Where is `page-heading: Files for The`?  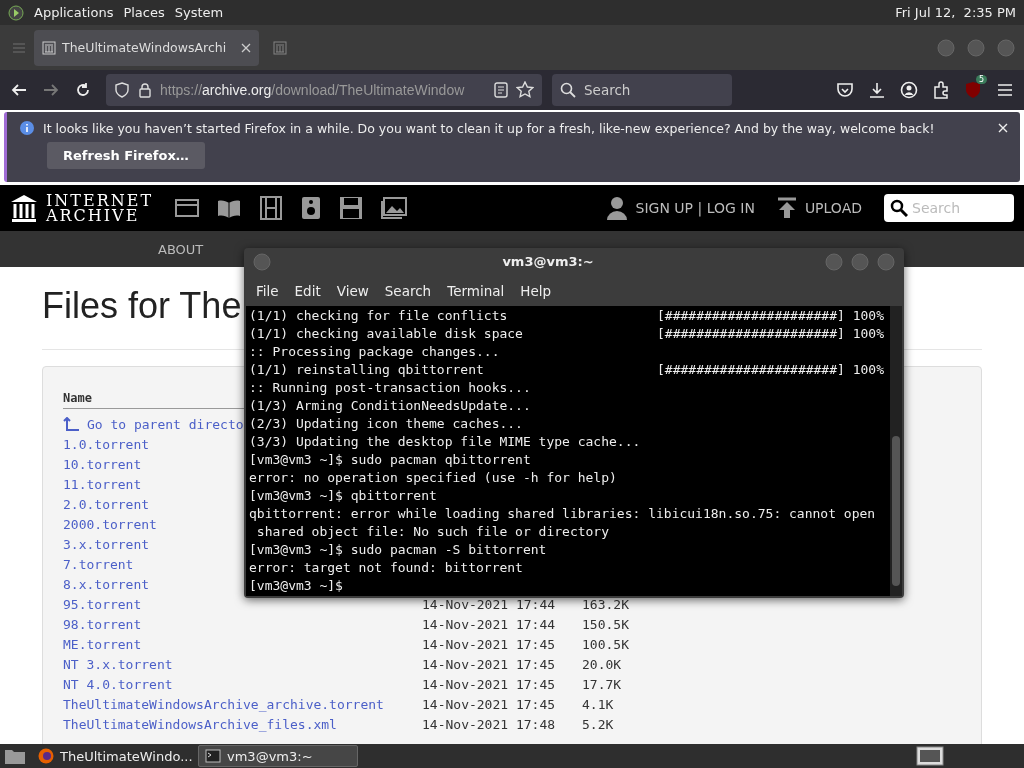
page-heading: Files for The is located at coordinates (142, 306).